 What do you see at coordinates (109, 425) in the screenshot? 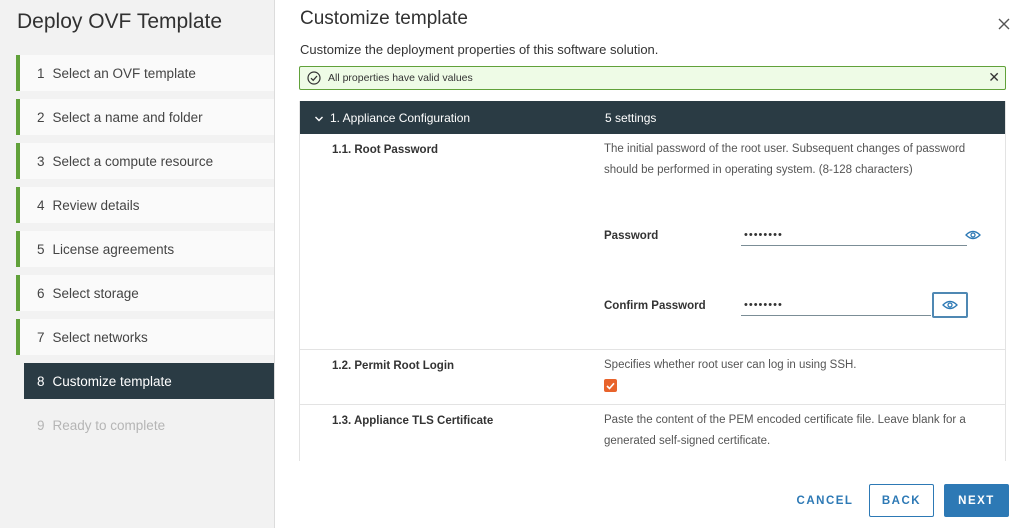
I see `step-label: Ready to complete` at bounding box center [109, 425].